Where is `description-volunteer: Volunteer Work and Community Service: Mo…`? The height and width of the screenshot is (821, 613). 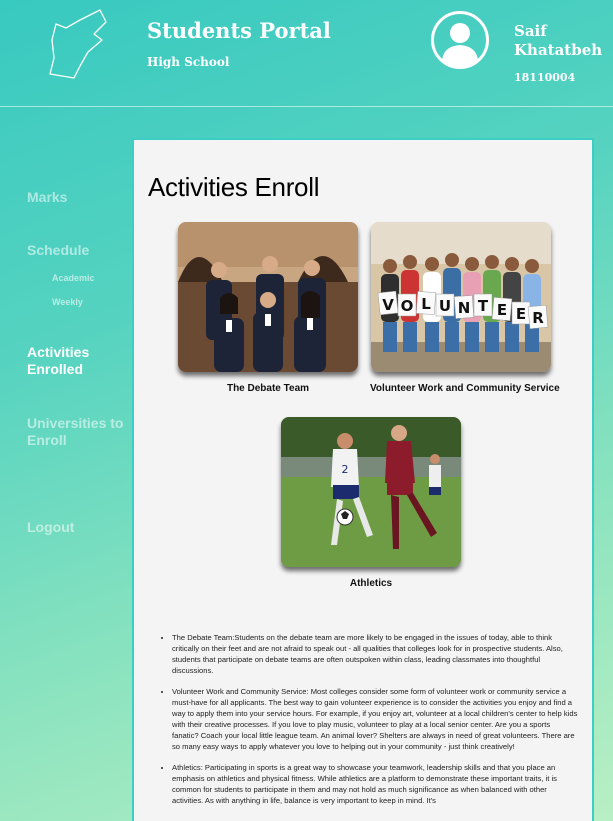 description-volunteer: Volunteer Work and Community Service: Mo… is located at coordinates (375, 719).